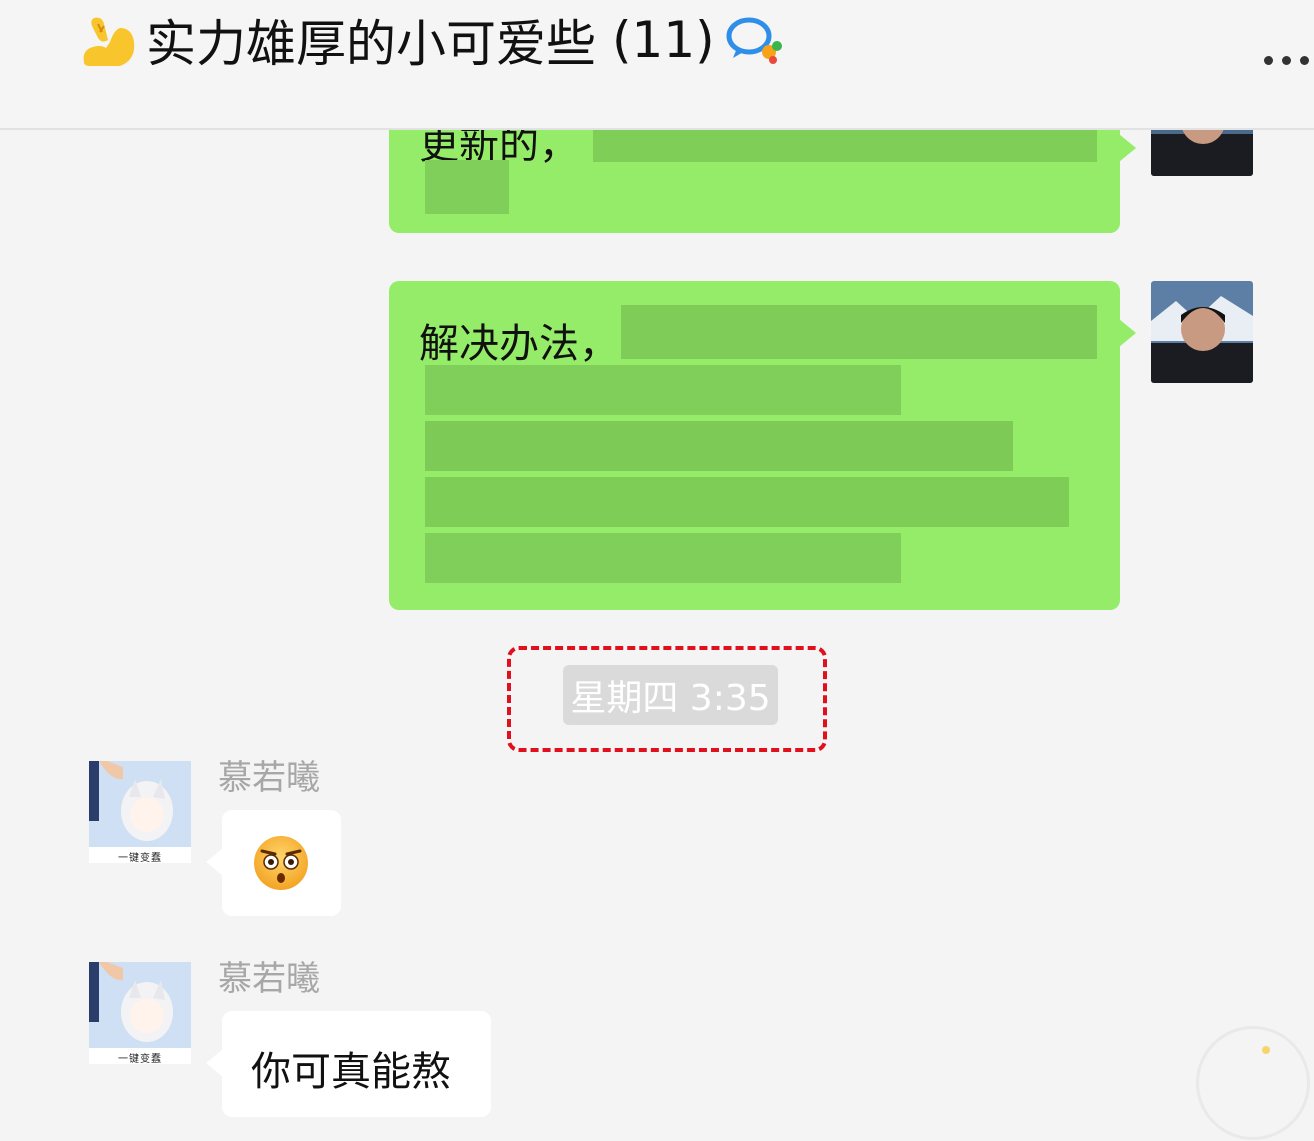  Describe the element at coordinates (281, 863) in the screenshot. I see `shocked-face-icon` at that location.